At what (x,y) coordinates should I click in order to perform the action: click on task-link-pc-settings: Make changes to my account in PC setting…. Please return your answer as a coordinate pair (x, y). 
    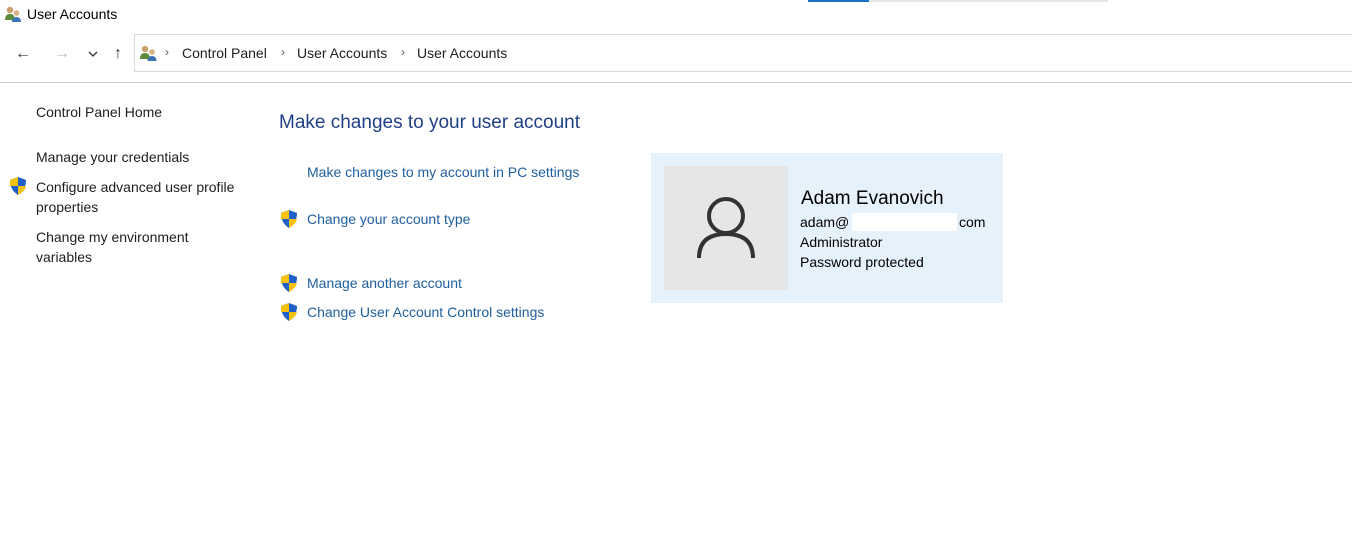
    Looking at the image, I should click on (443, 172).